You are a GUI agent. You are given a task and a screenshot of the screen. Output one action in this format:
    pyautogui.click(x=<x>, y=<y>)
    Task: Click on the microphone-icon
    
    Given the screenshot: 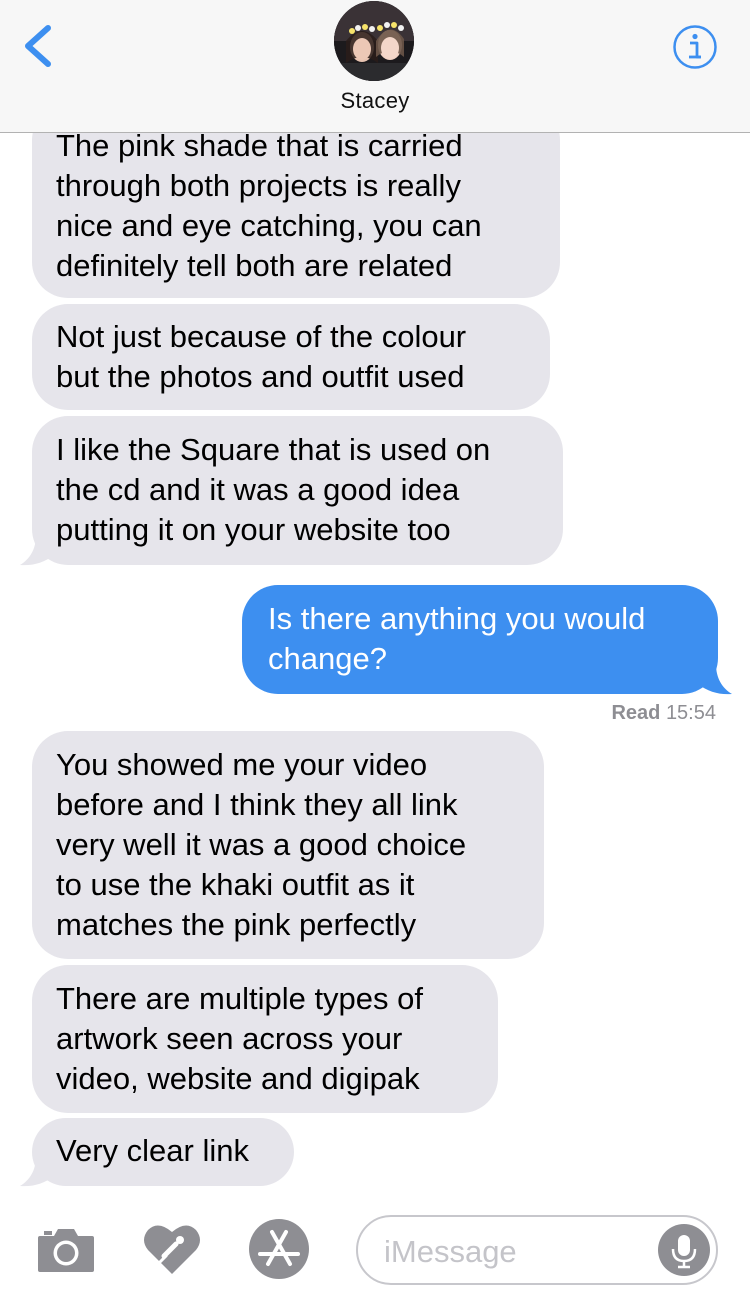 What is the action you would take?
    pyautogui.click(x=684, y=1252)
    